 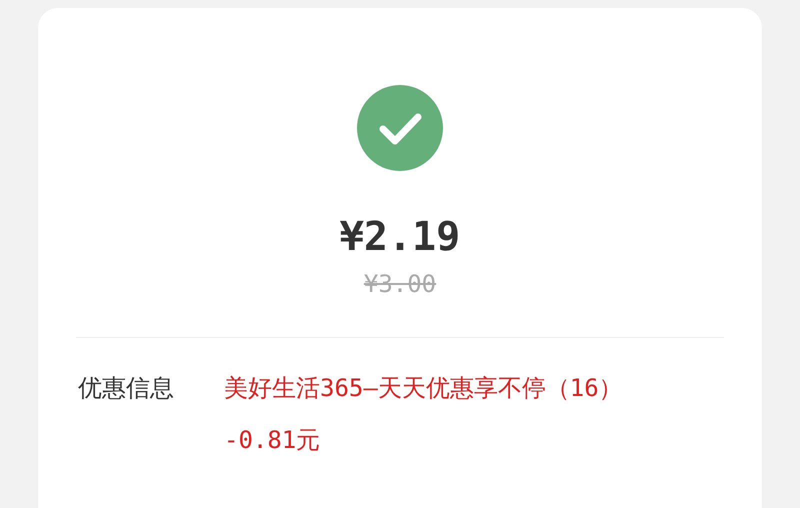 What do you see at coordinates (126, 388) in the screenshot?
I see `detail-label: 优惠信息` at bounding box center [126, 388].